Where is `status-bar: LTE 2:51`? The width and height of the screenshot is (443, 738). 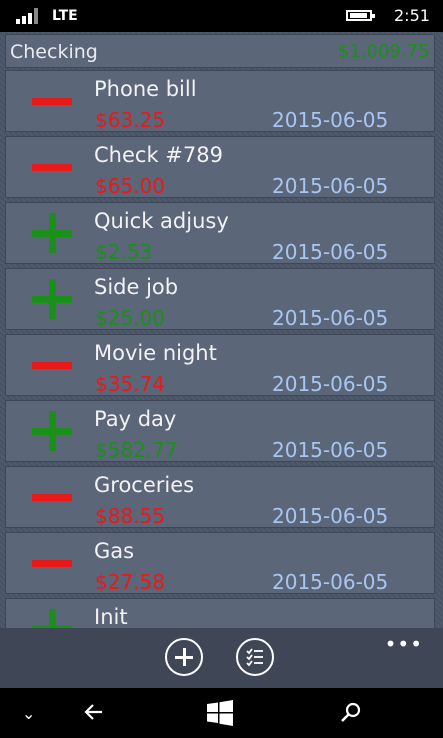 status-bar: LTE 2:51 is located at coordinates (221, 16).